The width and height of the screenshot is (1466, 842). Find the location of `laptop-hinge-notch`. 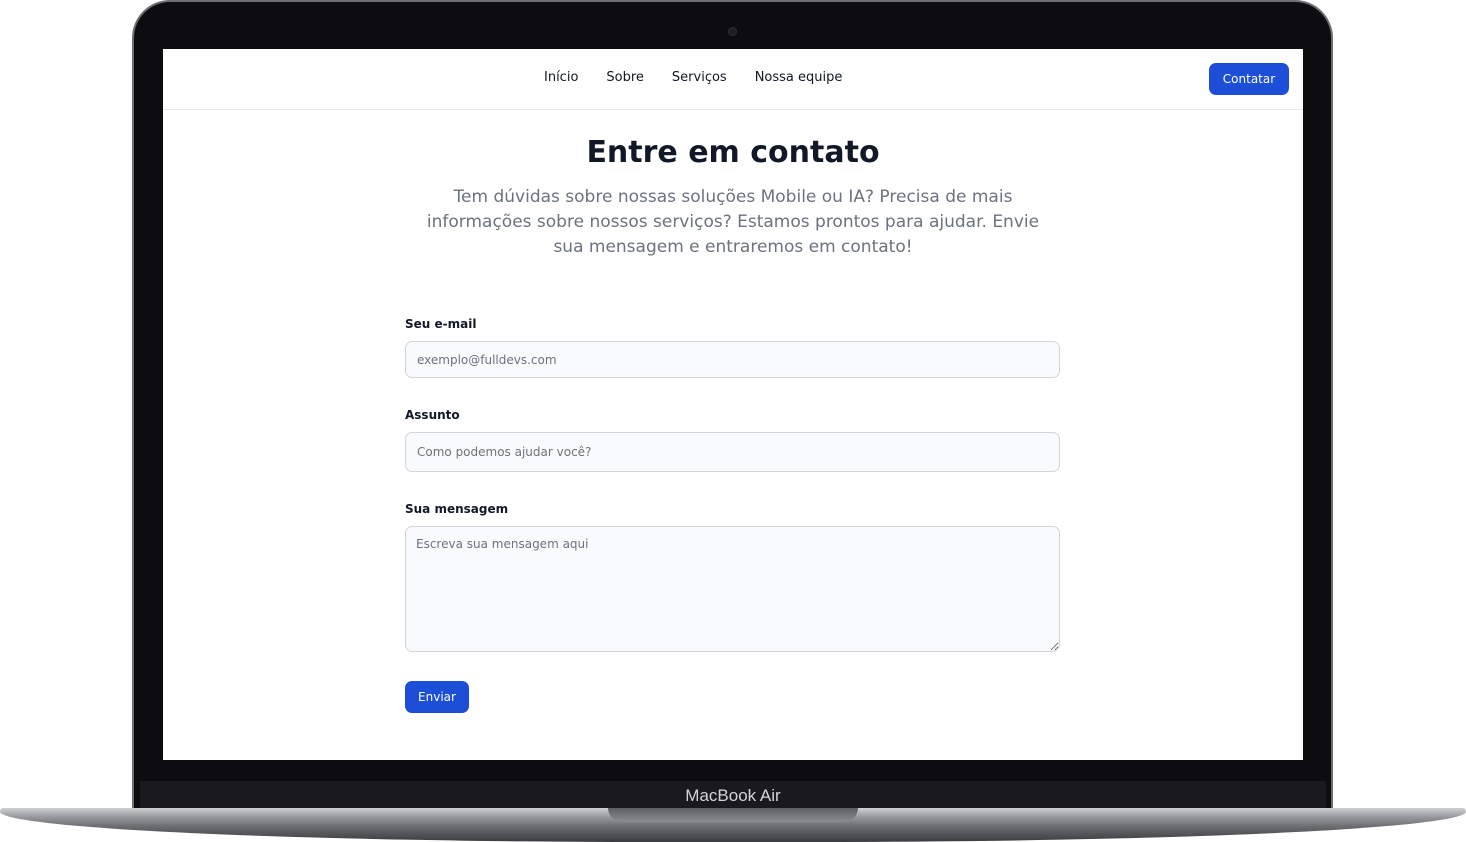

laptop-hinge-notch is located at coordinates (733, 815).